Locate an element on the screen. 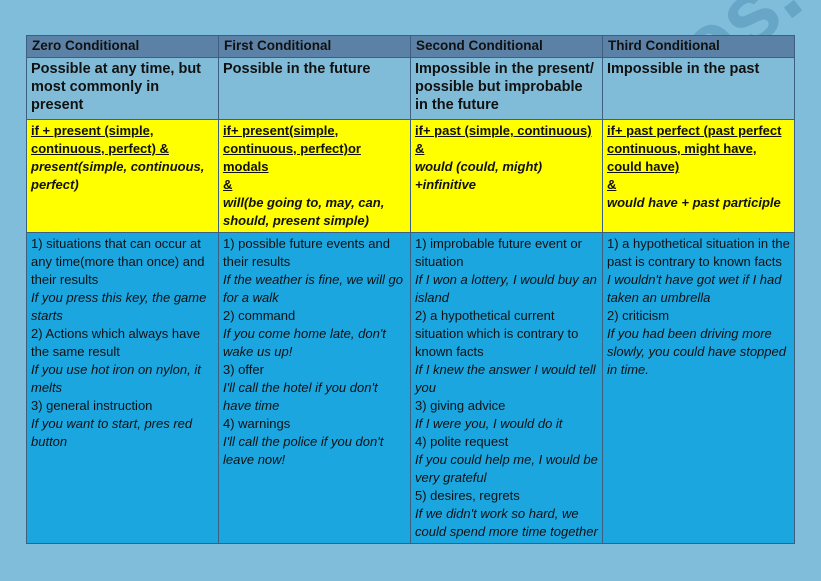 This screenshot has height=581, width=821. cell-line: continuous, might have, is located at coordinates (682, 148).